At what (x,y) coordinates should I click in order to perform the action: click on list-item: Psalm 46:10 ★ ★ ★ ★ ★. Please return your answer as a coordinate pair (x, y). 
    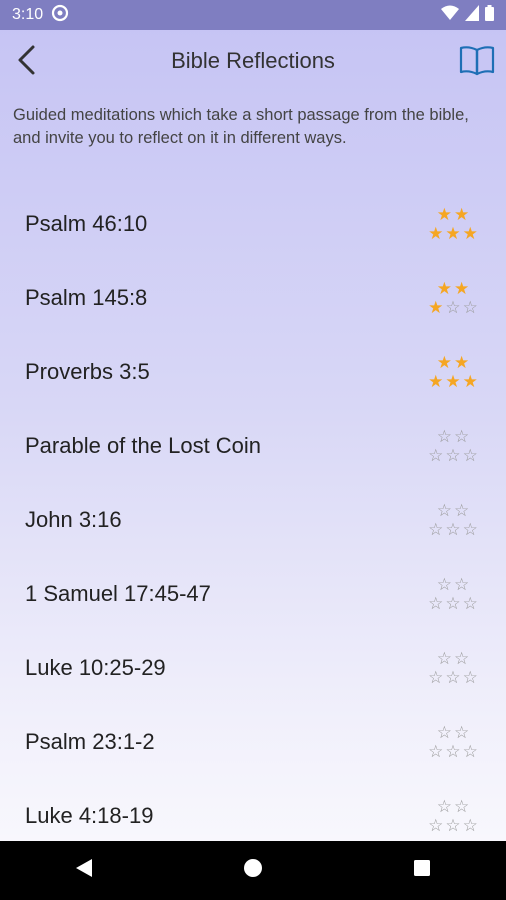
    Looking at the image, I should click on (253, 224).